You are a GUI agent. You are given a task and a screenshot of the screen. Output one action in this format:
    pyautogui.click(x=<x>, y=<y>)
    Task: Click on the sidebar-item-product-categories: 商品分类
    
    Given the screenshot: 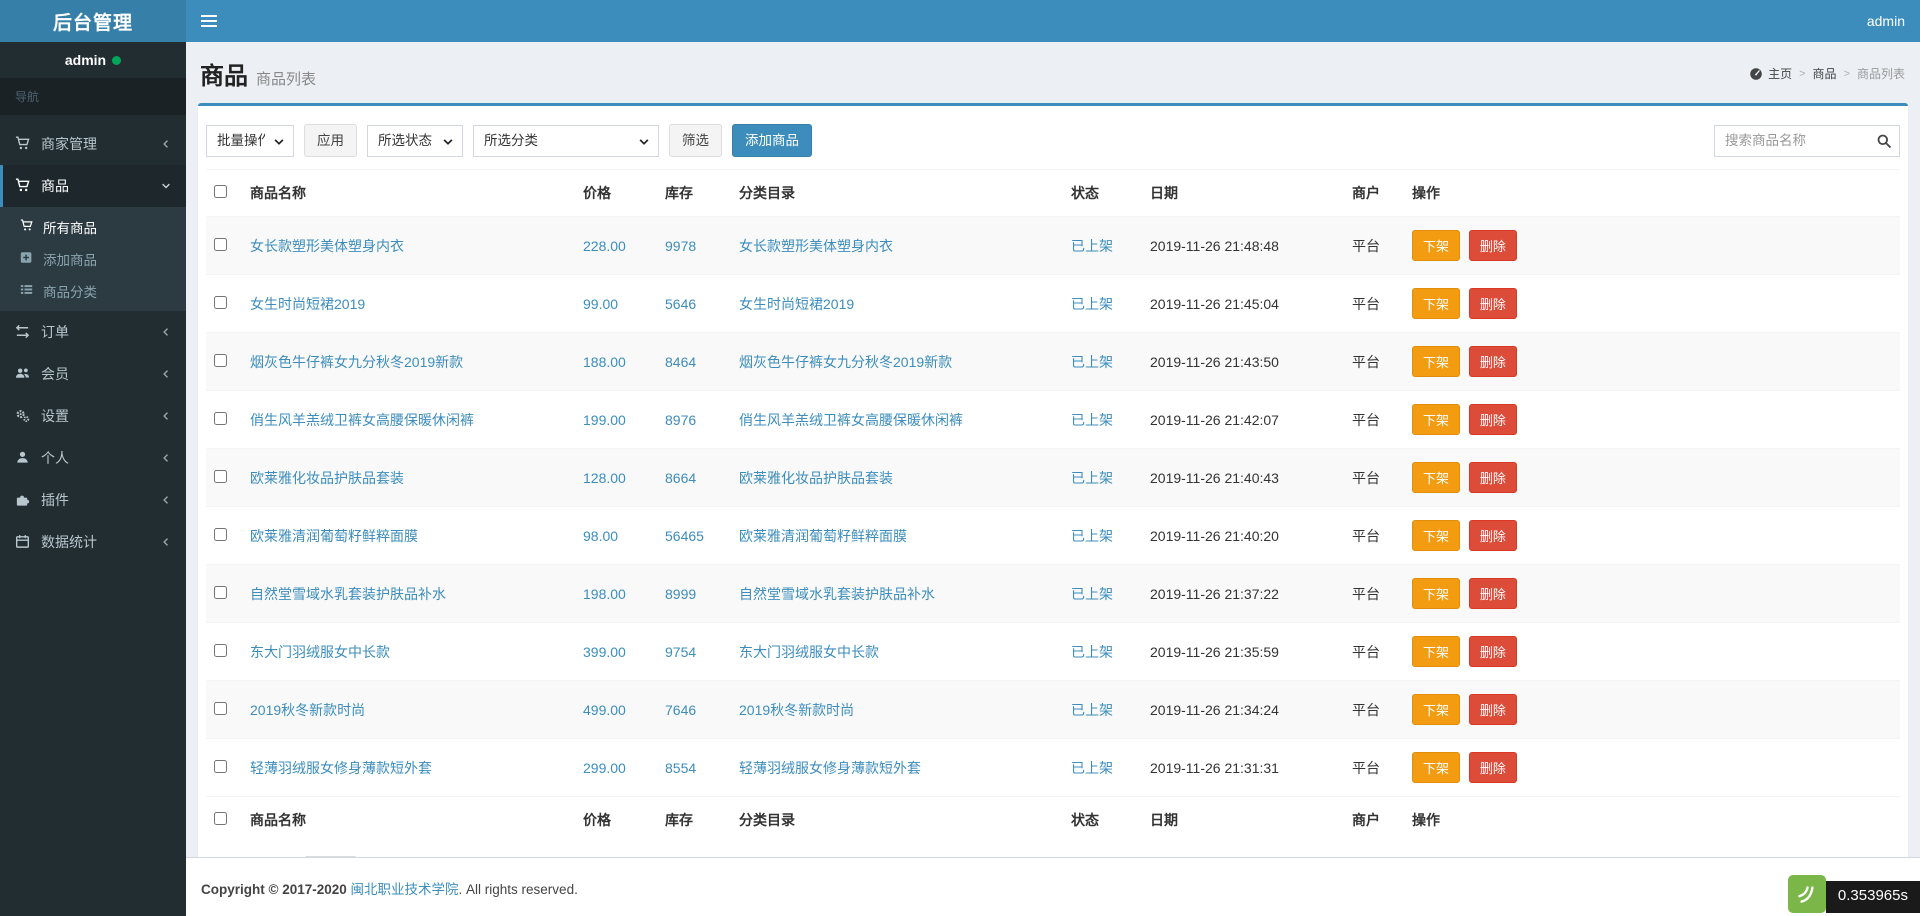 What is the action you would take?
    pyautogui.click(x=93, y=291)
    